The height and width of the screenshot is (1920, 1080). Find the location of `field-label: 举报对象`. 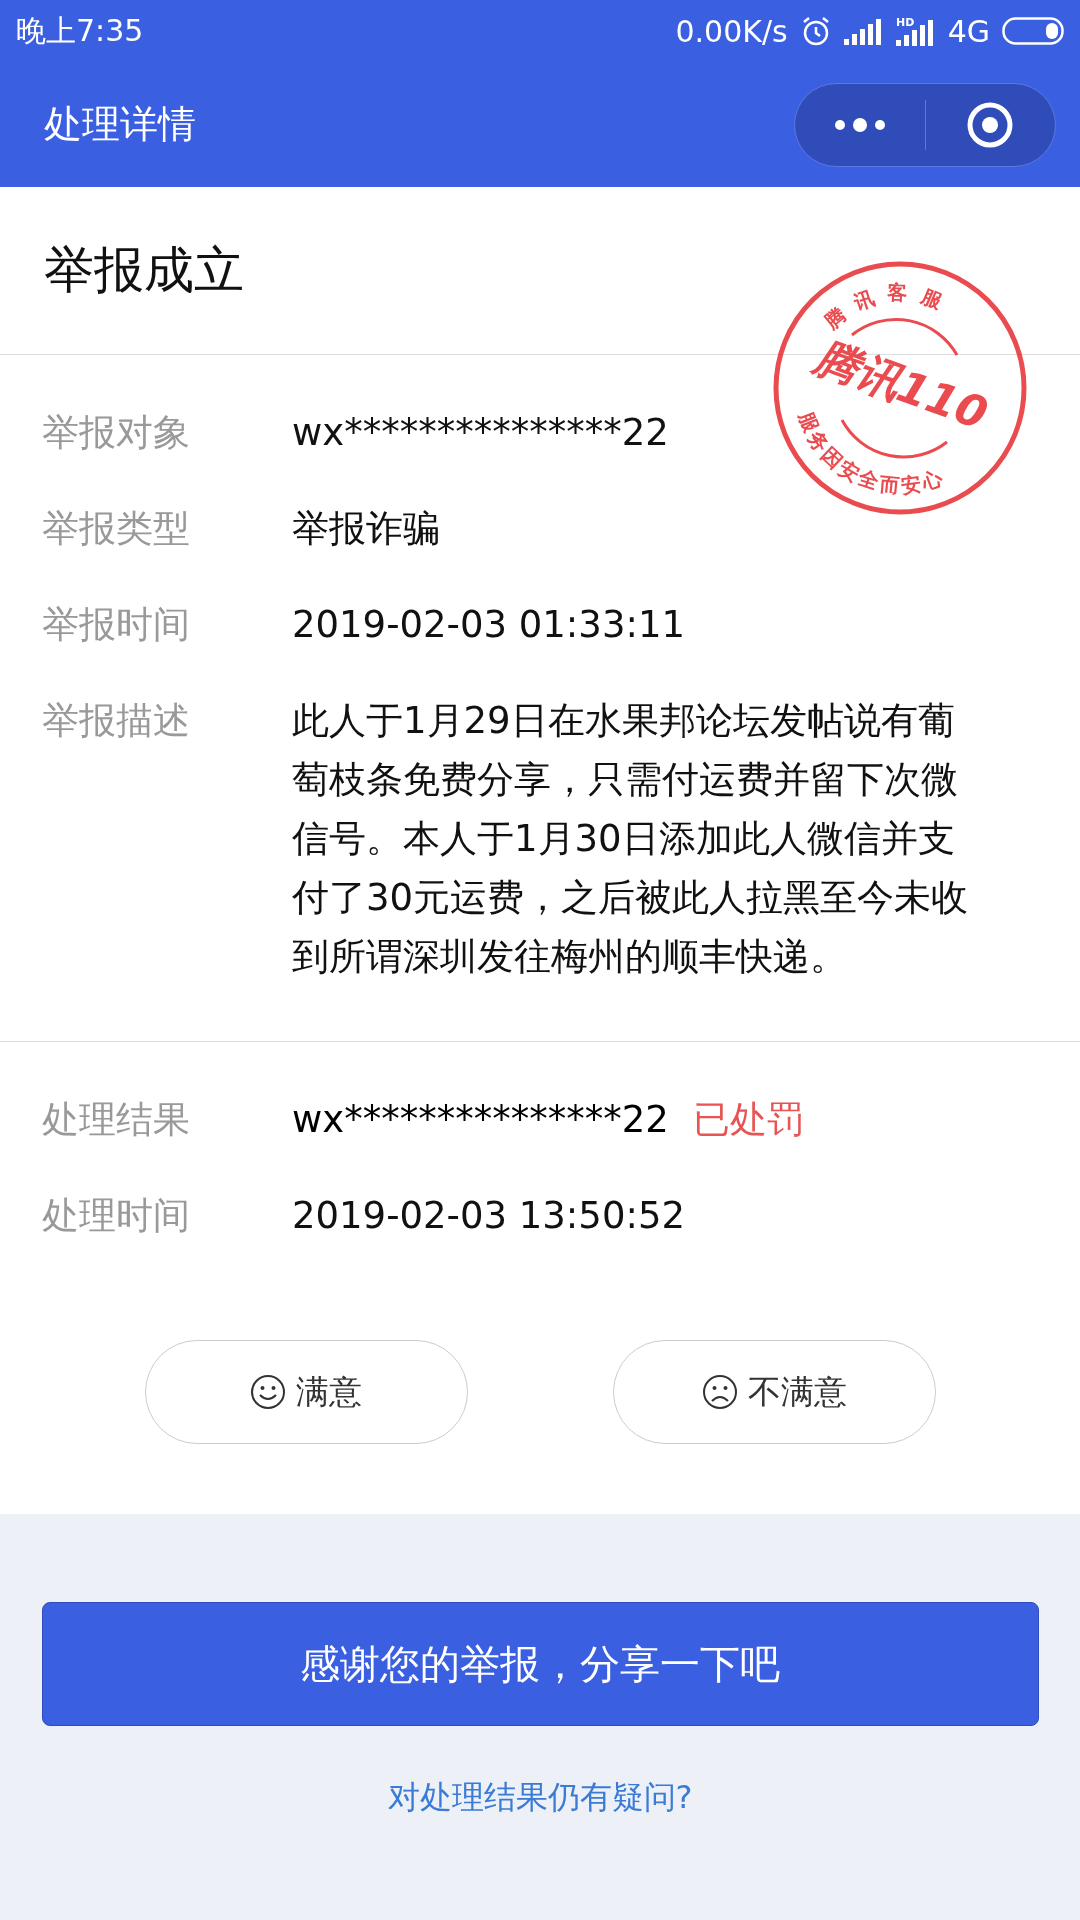

field-label: 举报对象 is located at coordinates (116, 433).